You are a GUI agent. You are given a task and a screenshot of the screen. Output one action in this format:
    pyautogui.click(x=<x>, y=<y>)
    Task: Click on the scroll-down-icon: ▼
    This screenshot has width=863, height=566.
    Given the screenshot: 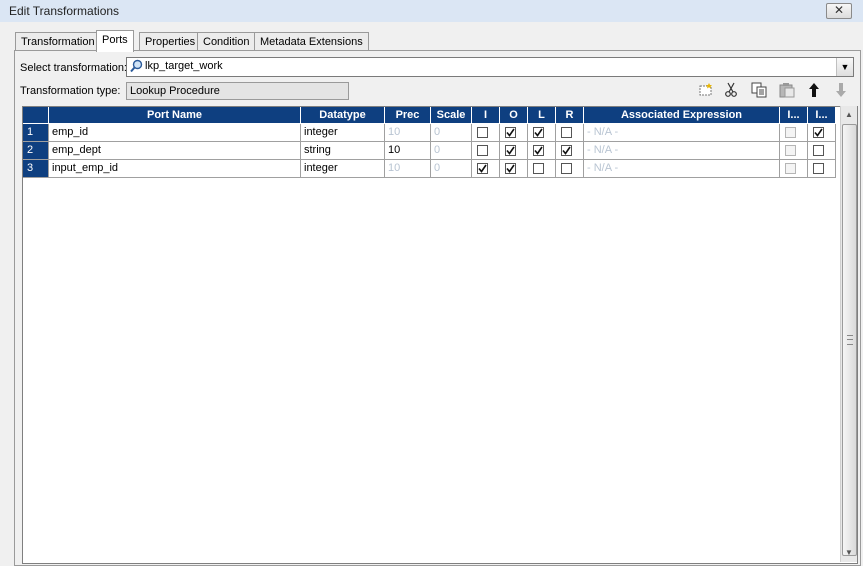 What is the action you would take?
    pyautogui.click(x=849, y=553)
    